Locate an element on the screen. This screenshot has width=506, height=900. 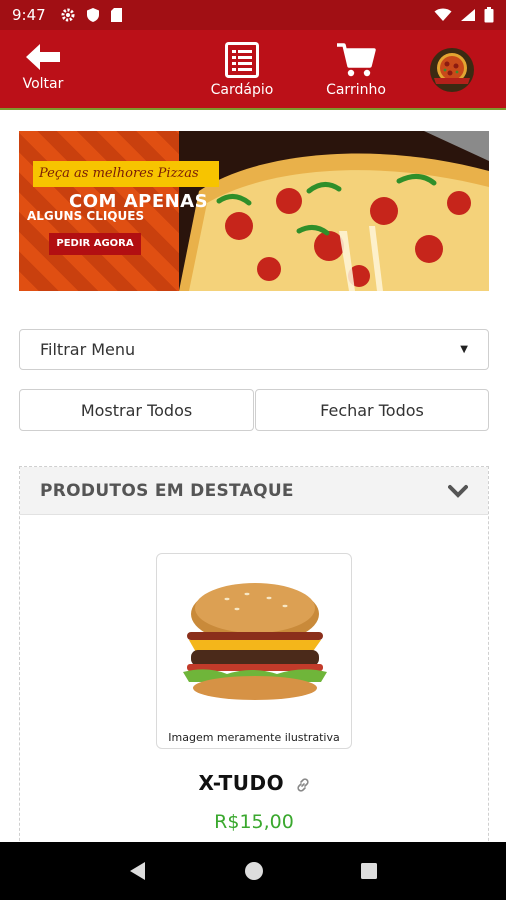
signal-icon is located at coordinates (468, 15).